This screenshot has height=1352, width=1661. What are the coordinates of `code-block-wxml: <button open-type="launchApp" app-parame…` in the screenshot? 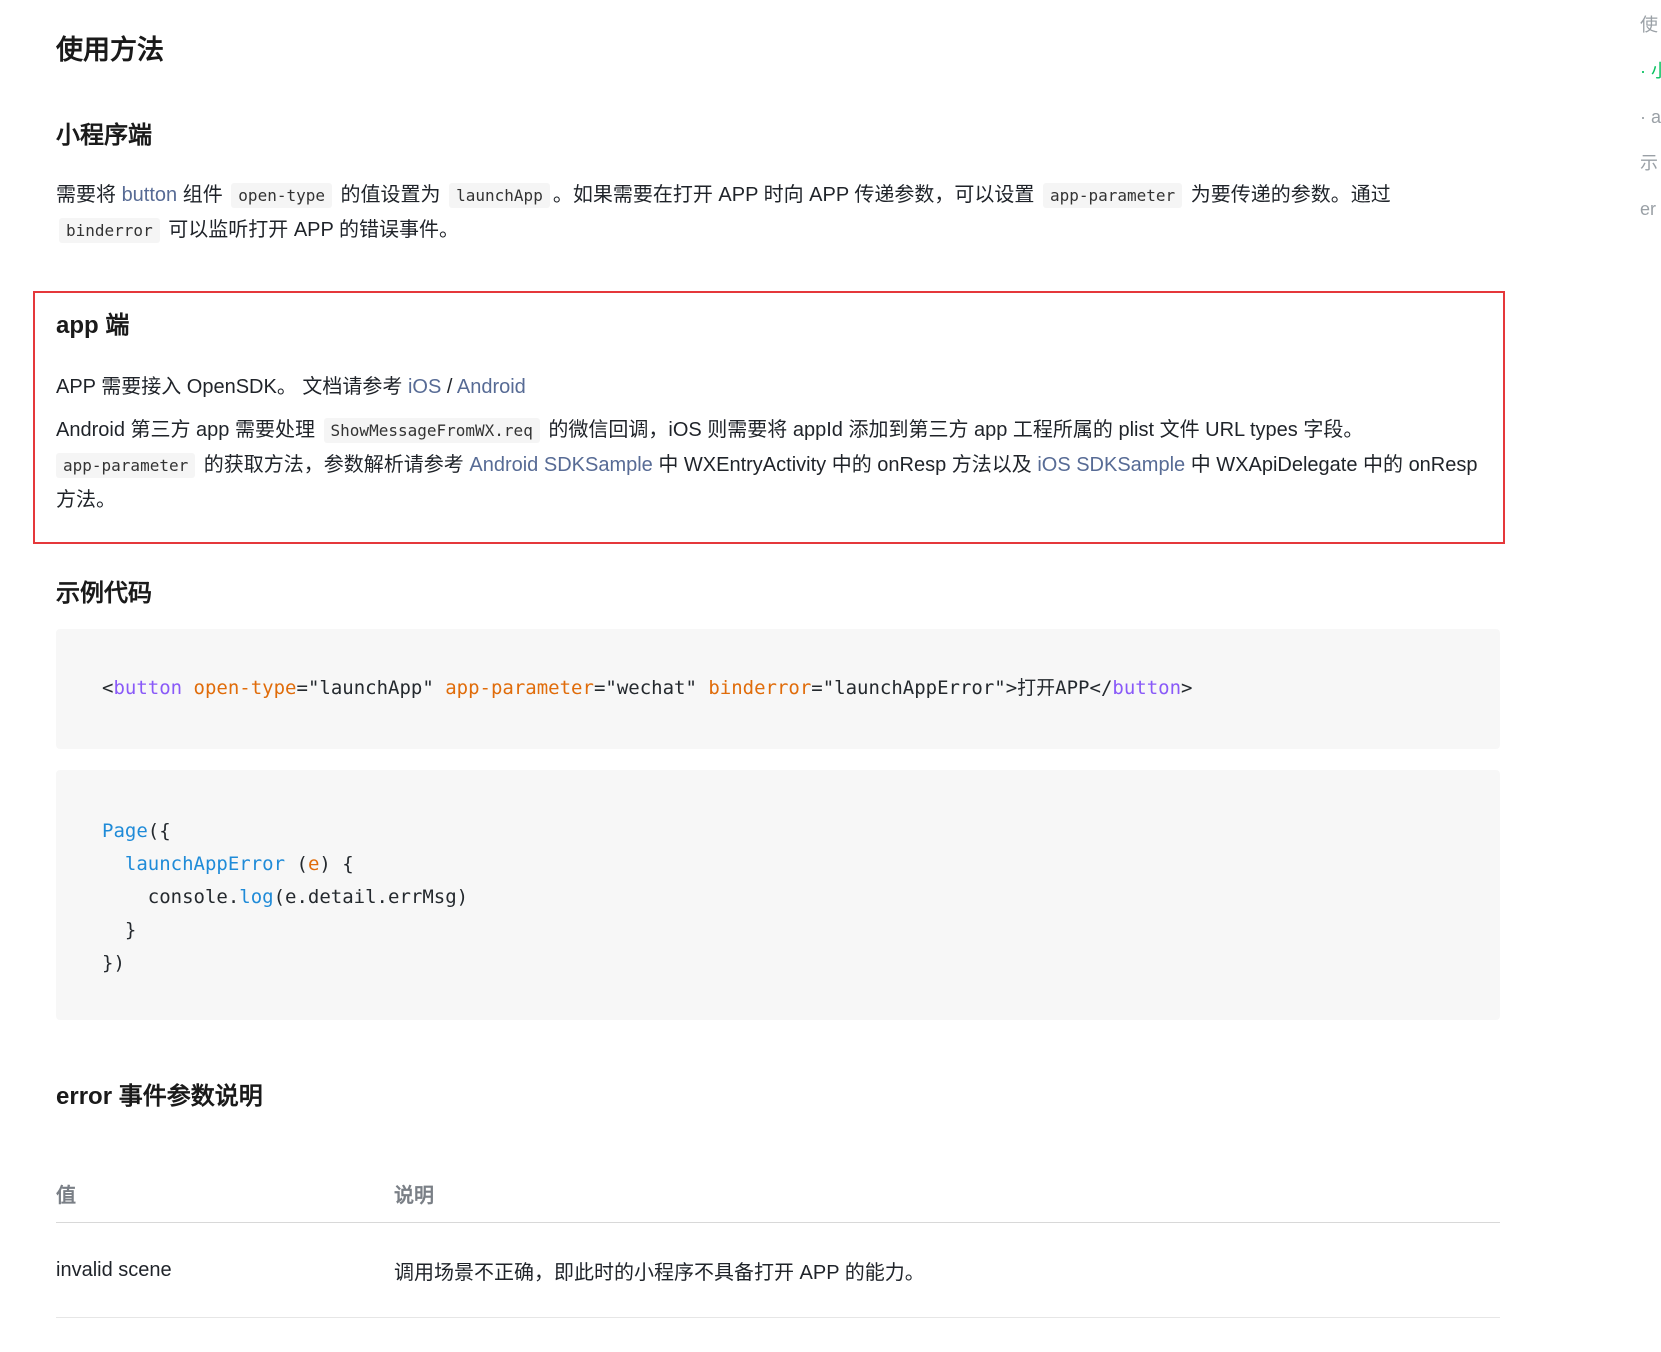 It's located at (778, 689).